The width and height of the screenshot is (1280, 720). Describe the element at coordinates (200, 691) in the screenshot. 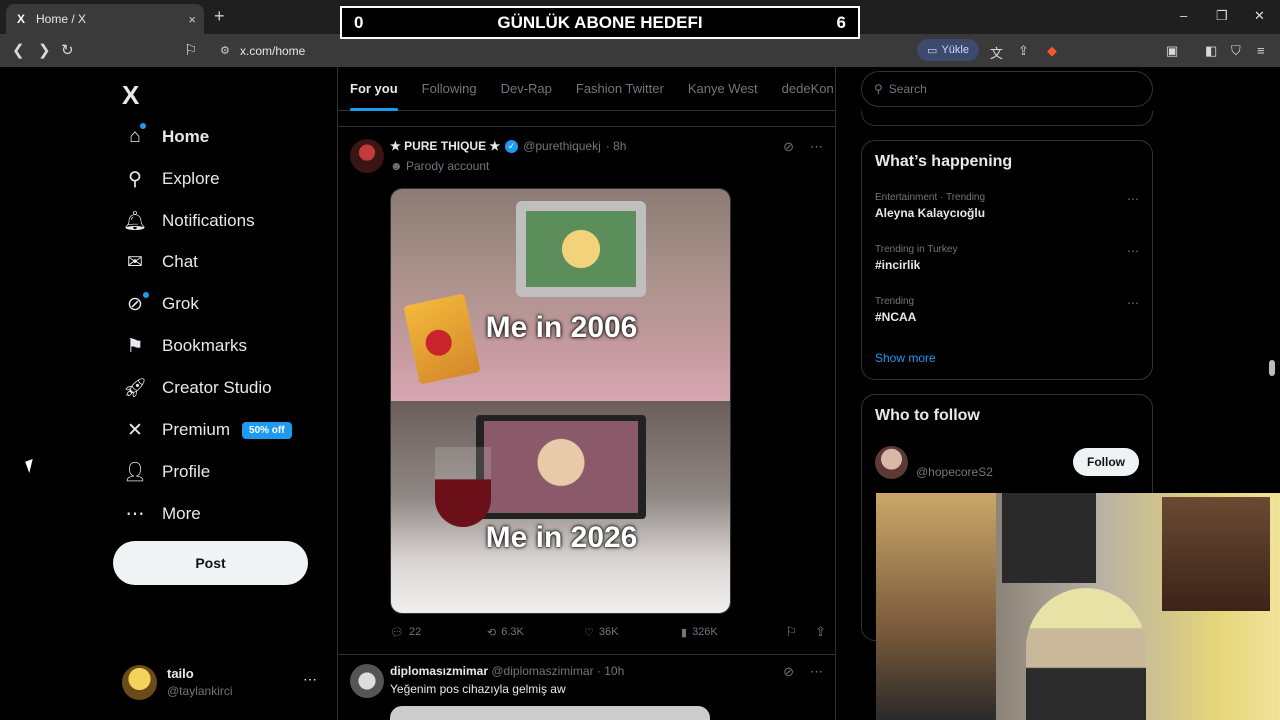

I see `account-handle: @taylankirci` at that location.